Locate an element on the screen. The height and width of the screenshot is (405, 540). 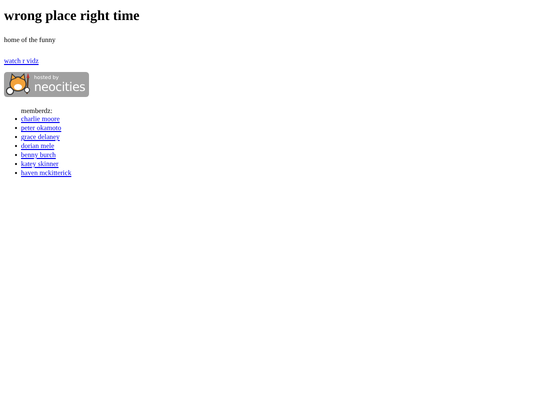
cat-icon is located at coordinates (19, 84).